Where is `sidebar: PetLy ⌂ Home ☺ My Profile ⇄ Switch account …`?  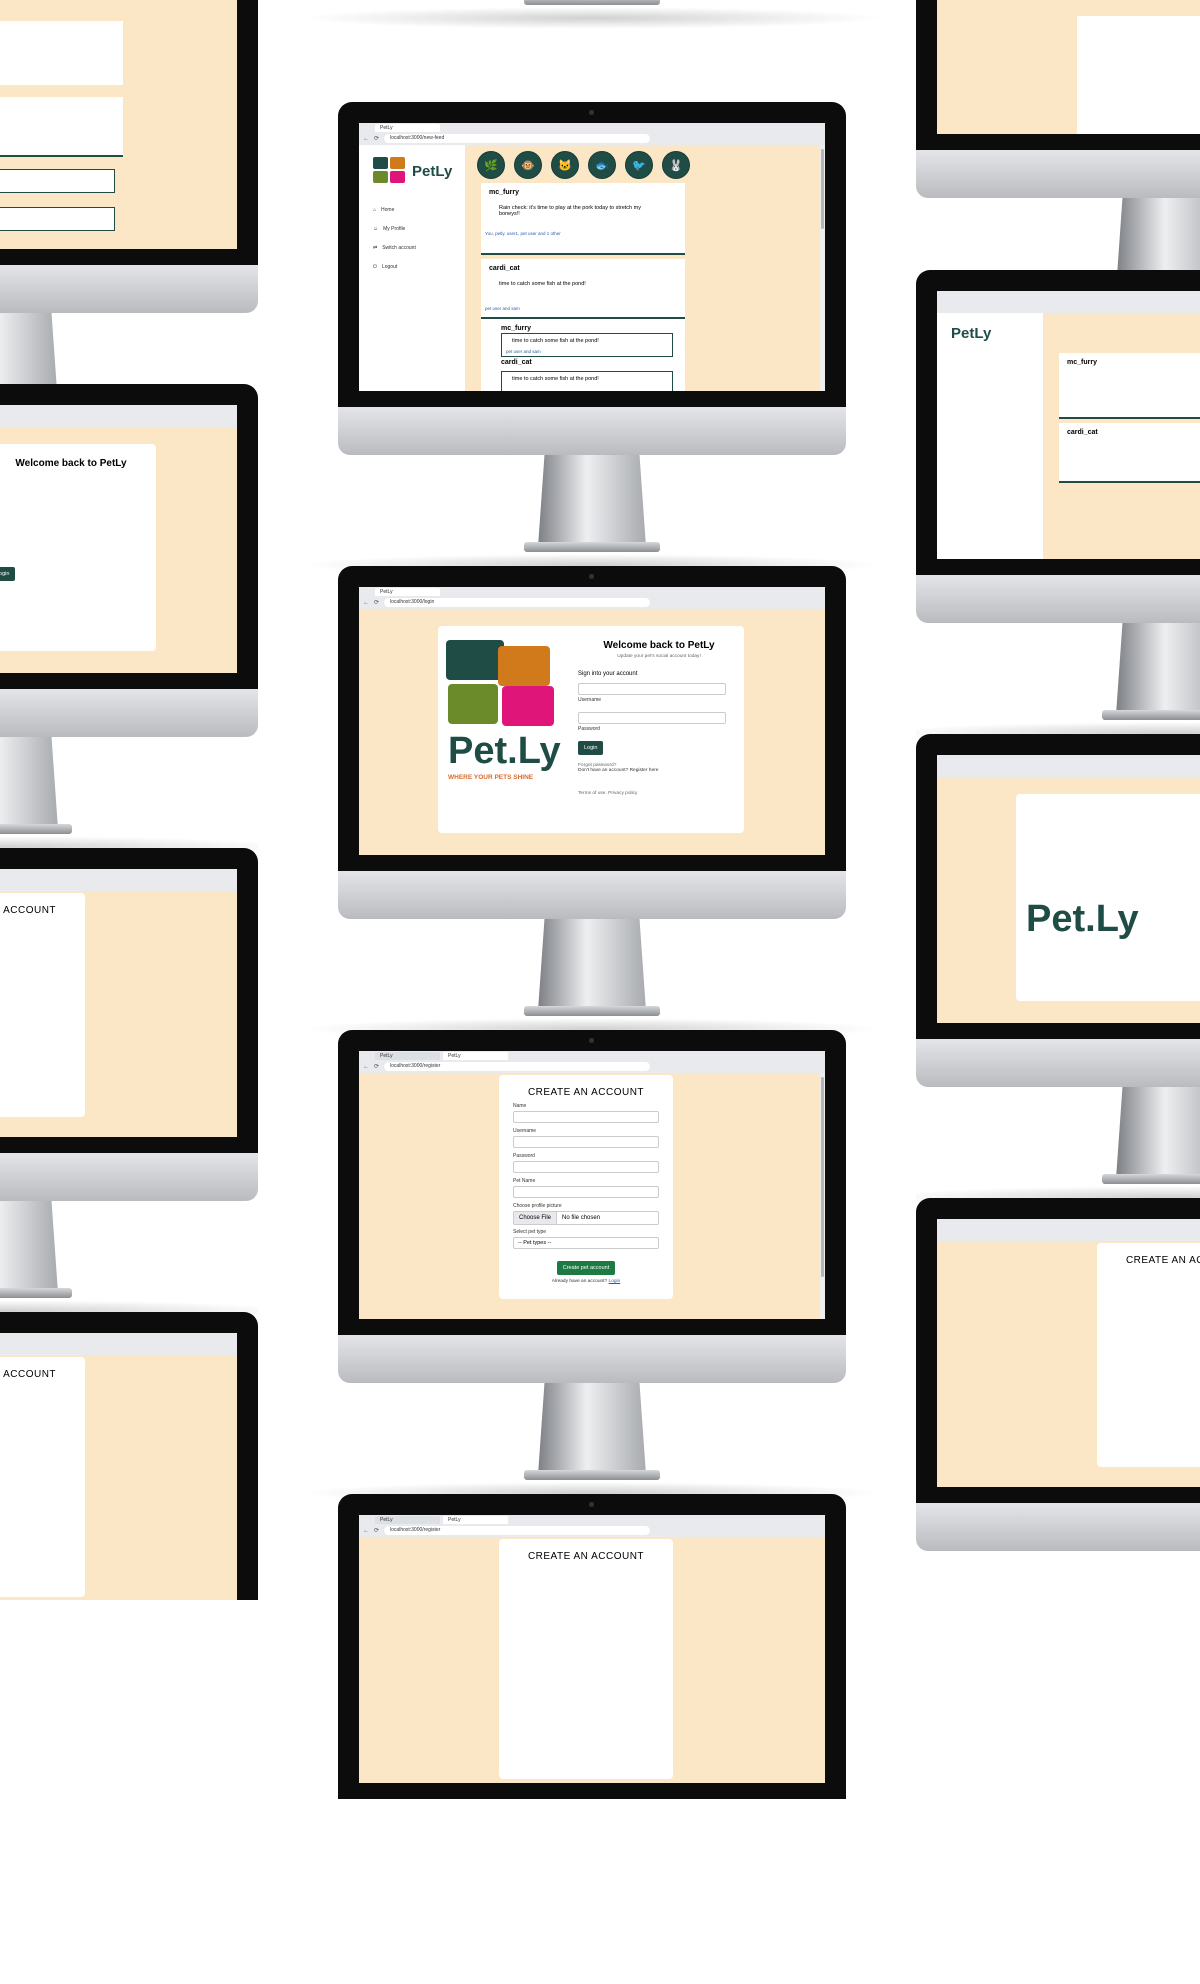 sidebar: PetLy ⌂ Home ☺ My Profile ⇄ Switch account … is located at coordinates (412, 268).